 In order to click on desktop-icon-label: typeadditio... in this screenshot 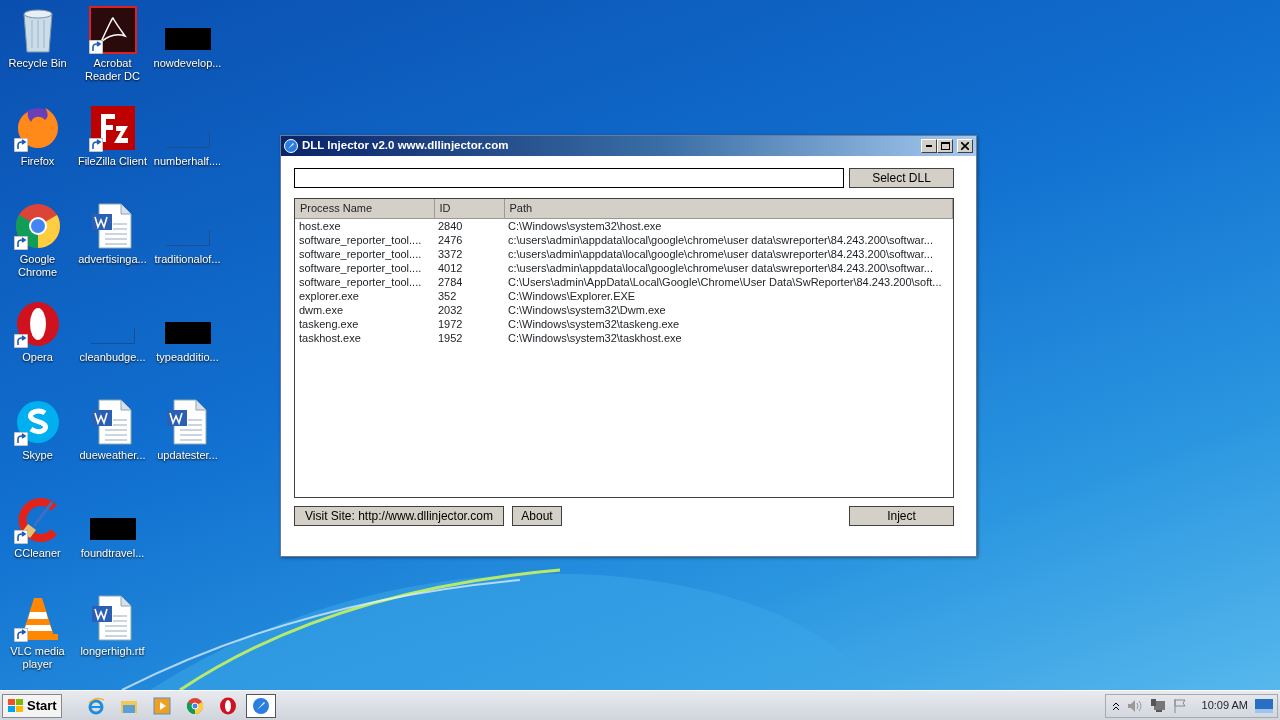, I will do `click(187, 357)`.